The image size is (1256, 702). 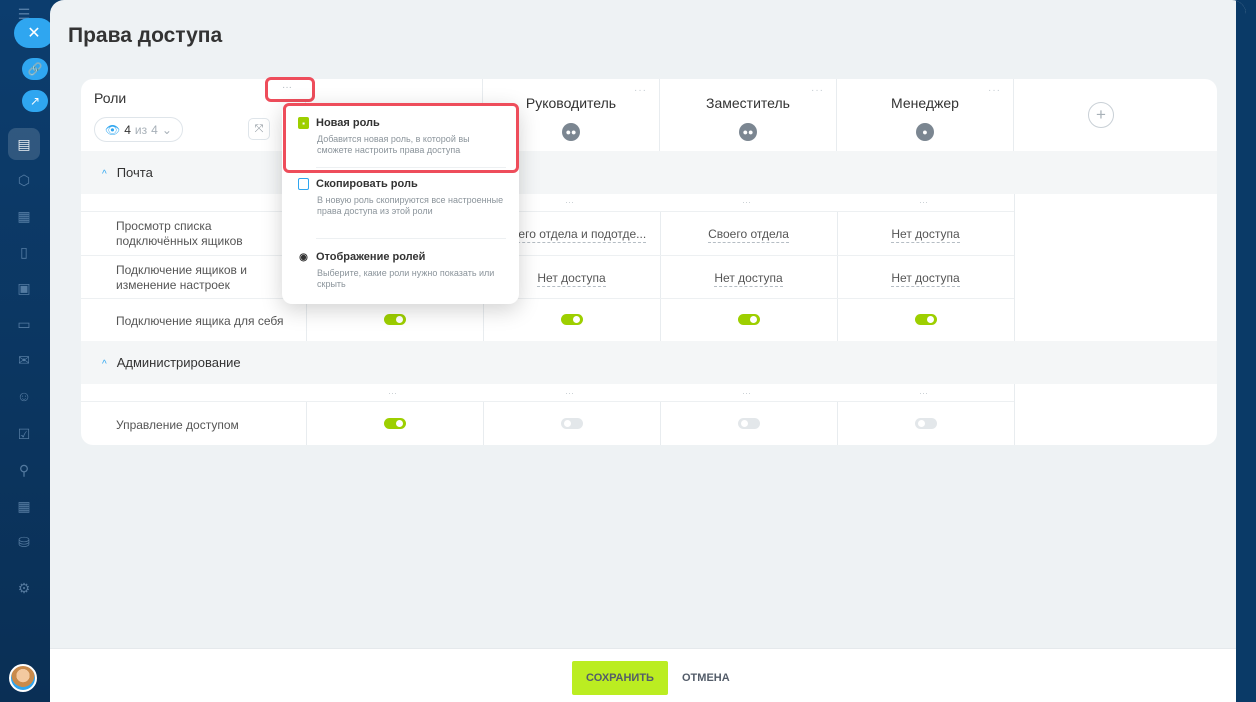 What do you see at coordinates (547, 423) in the screenshot?
I see `table-row: Управление доступом` at bounding box center [547, 423].